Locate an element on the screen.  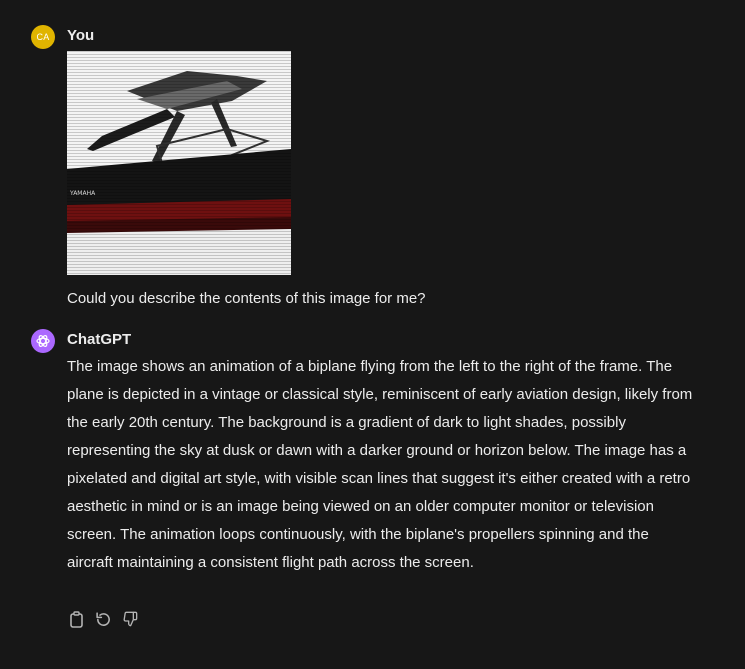
regenerate-icon is located at coordinates (102, 618).